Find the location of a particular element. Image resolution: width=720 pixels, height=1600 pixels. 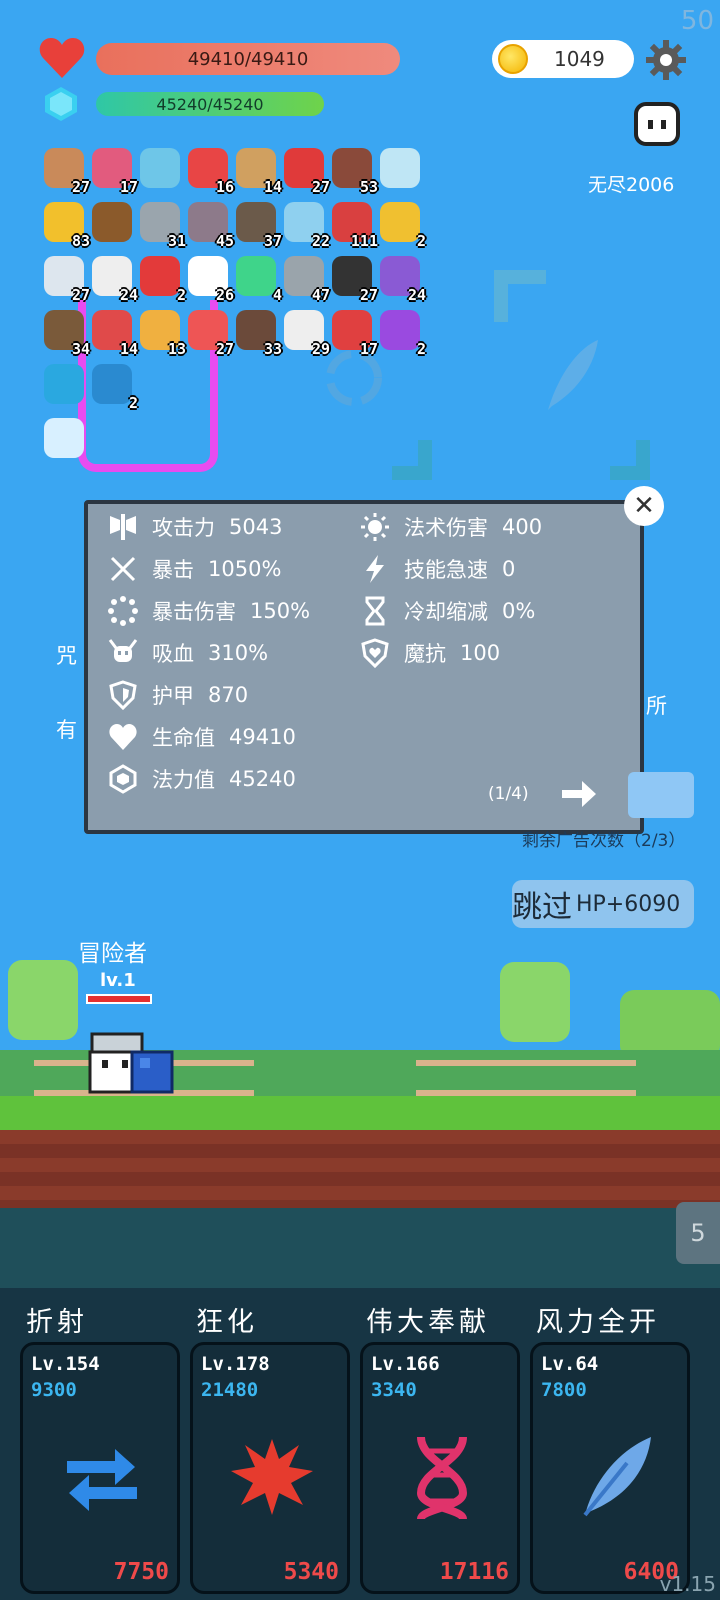

item-slot: 16 is located at coordinates (210, 171).